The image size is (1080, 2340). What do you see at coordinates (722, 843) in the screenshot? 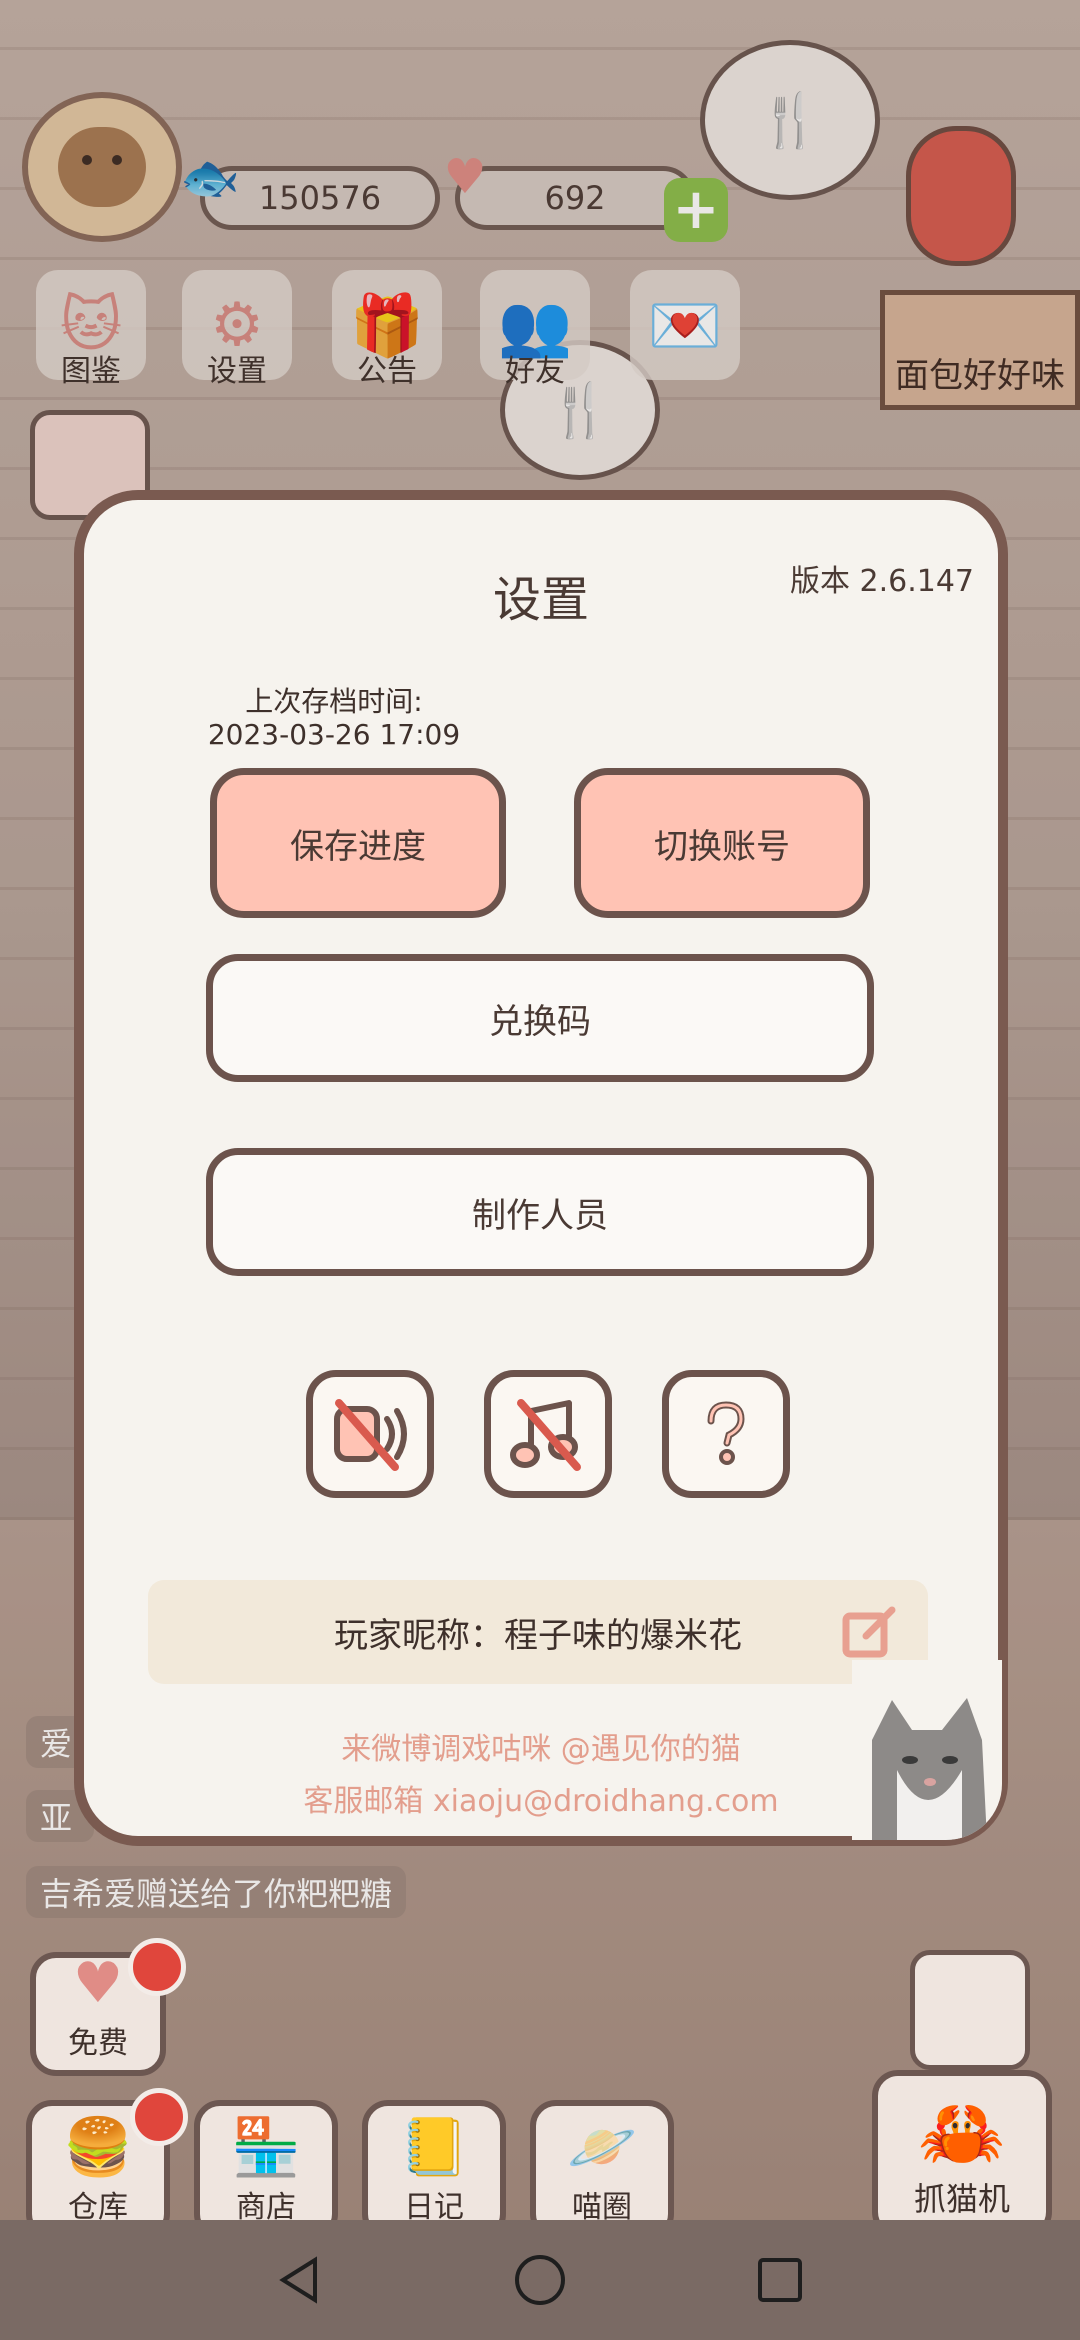
I see `switch-account-button: 切换账号` at bounding box center [722, 843].